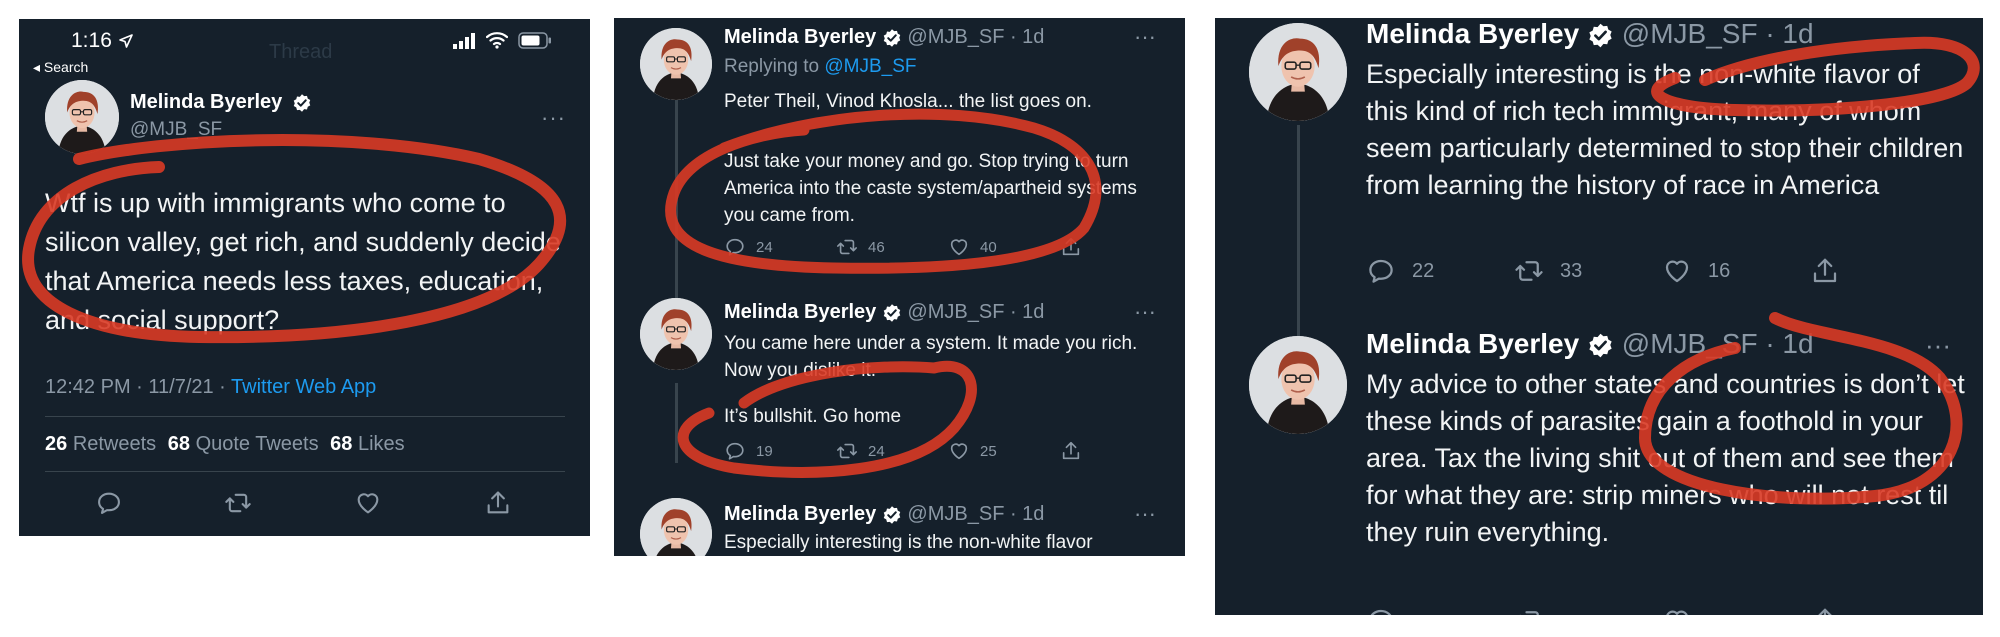 This screenshot has width=2000, height=637. What do you see at coordinates (466, 41) in the screenshot?
I see `signal-icon` at bounding box center [466, 41].